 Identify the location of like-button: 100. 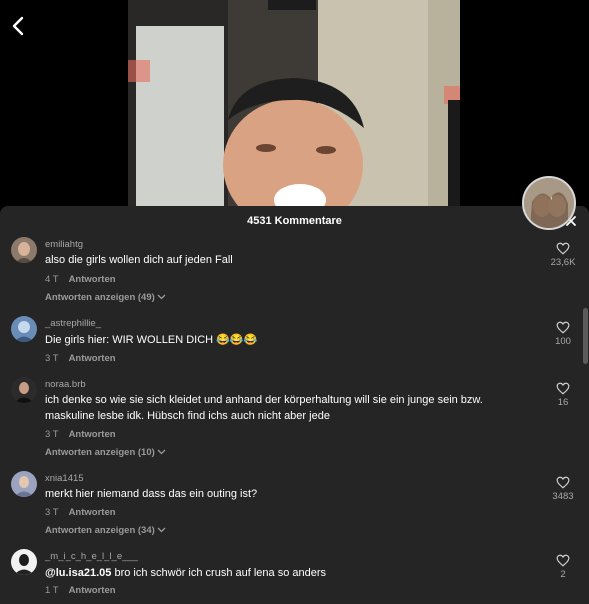
(563, 334).